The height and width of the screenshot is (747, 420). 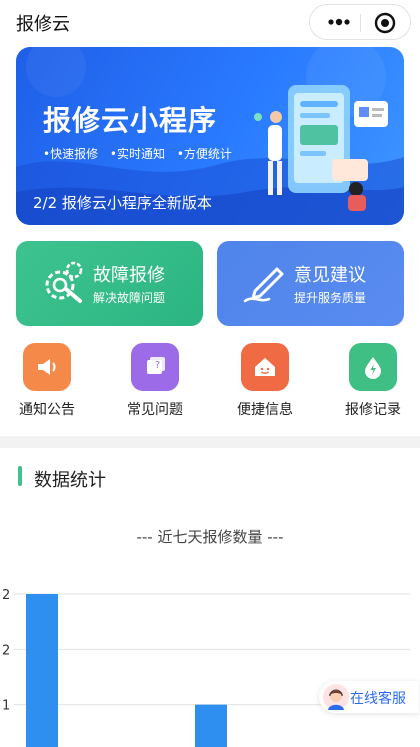 I want to click on stats-section-title: 数据统计, so click(x=70, y=480).